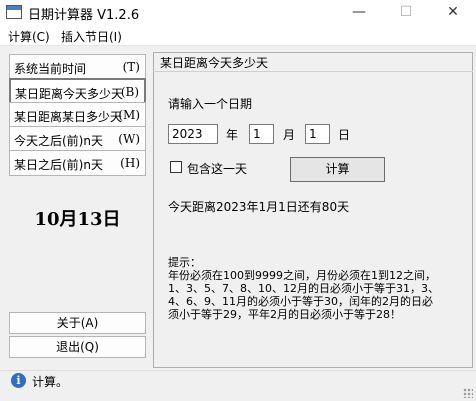 Image resolution: width=476 pixels, height=401 pixels. Describe the element at coordinates (58, 141) in the screenshot. I see `nav-label: 今天之后(前)n天` at that location.